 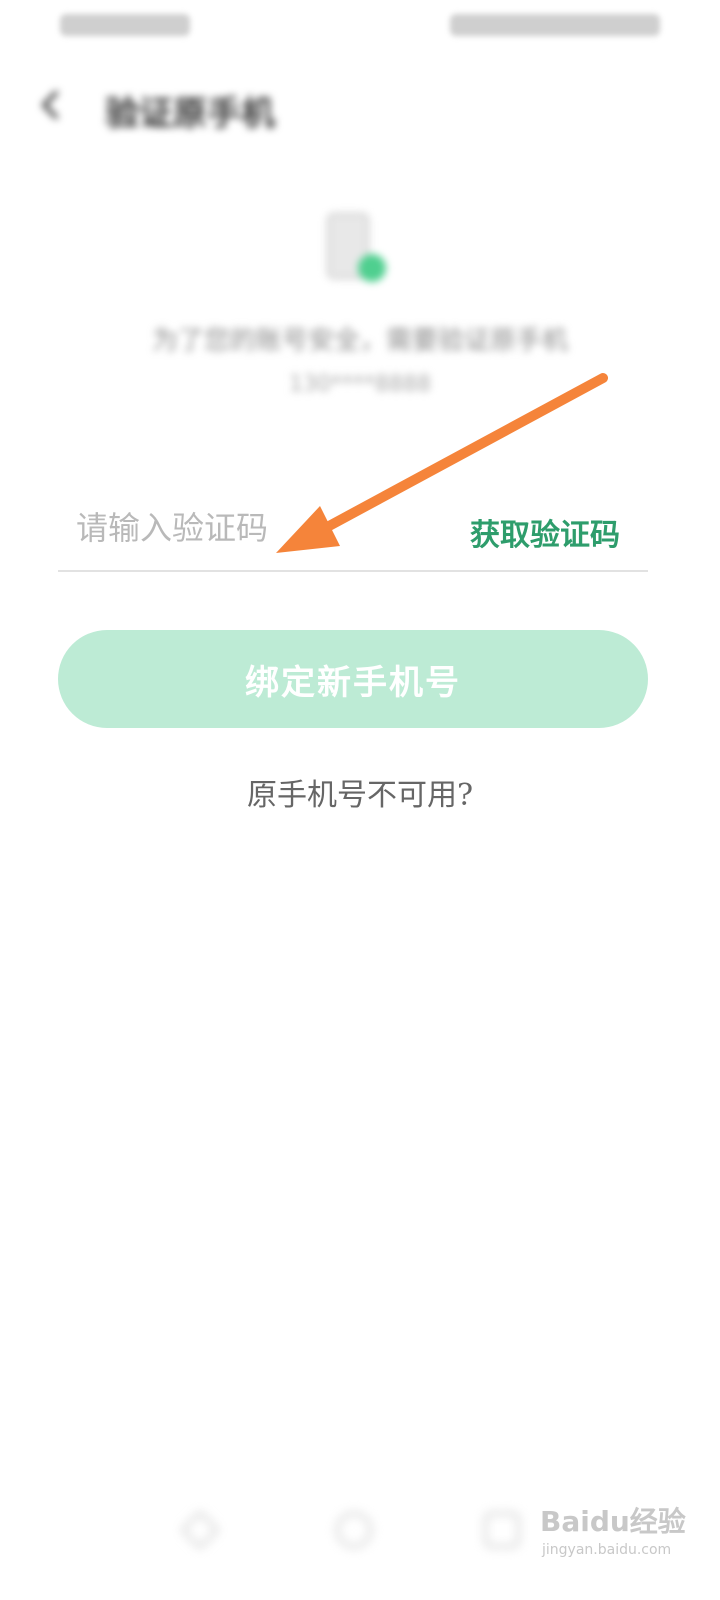 I want to click on original-phone-unavailable-link: 原手机号不可用?, so click(x=360, y=792).